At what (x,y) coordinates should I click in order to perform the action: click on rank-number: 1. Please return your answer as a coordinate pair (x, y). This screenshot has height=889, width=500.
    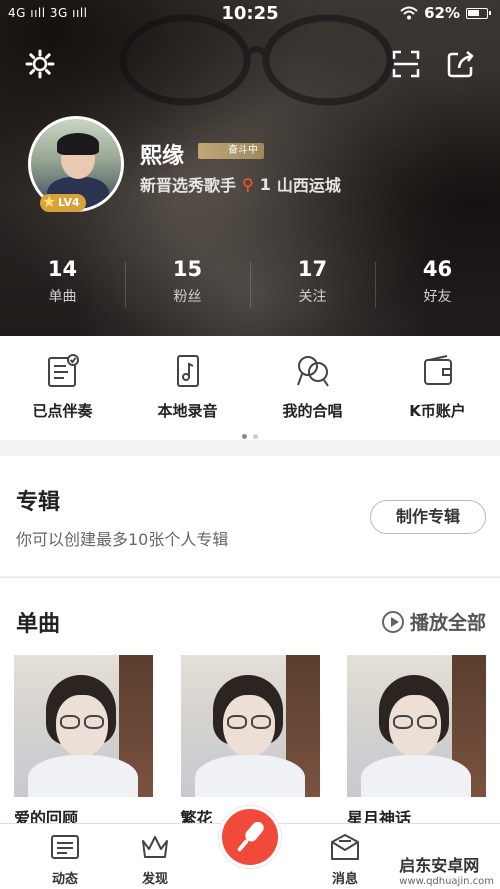
    Looking at the image, I should click on (265, 184).